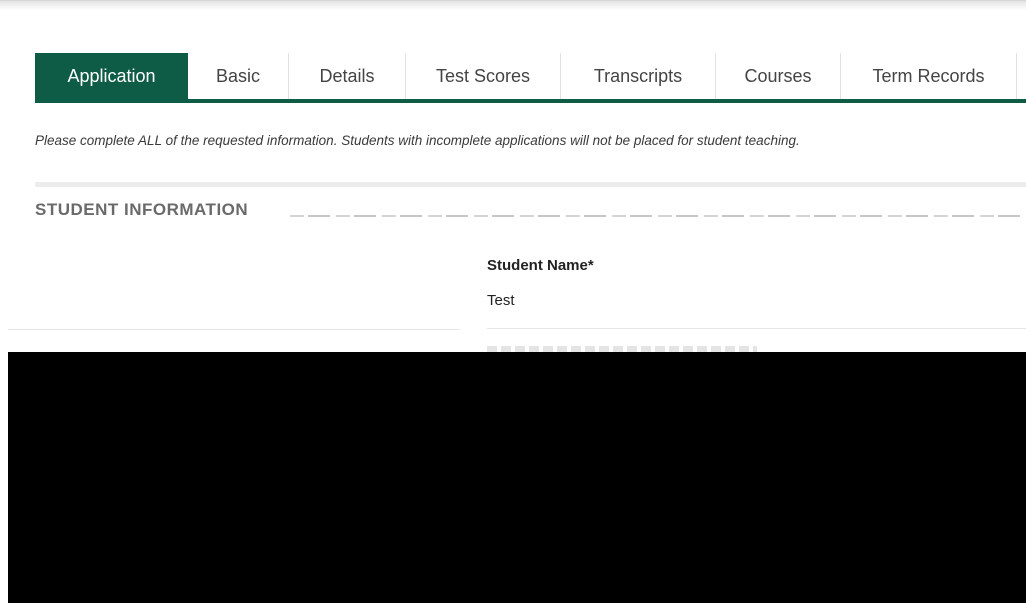 This screenshot has width=1026, height=603. Describe the element at coordinates (347, 76) in the screenshot. I see `tab-details: Details` at that location.